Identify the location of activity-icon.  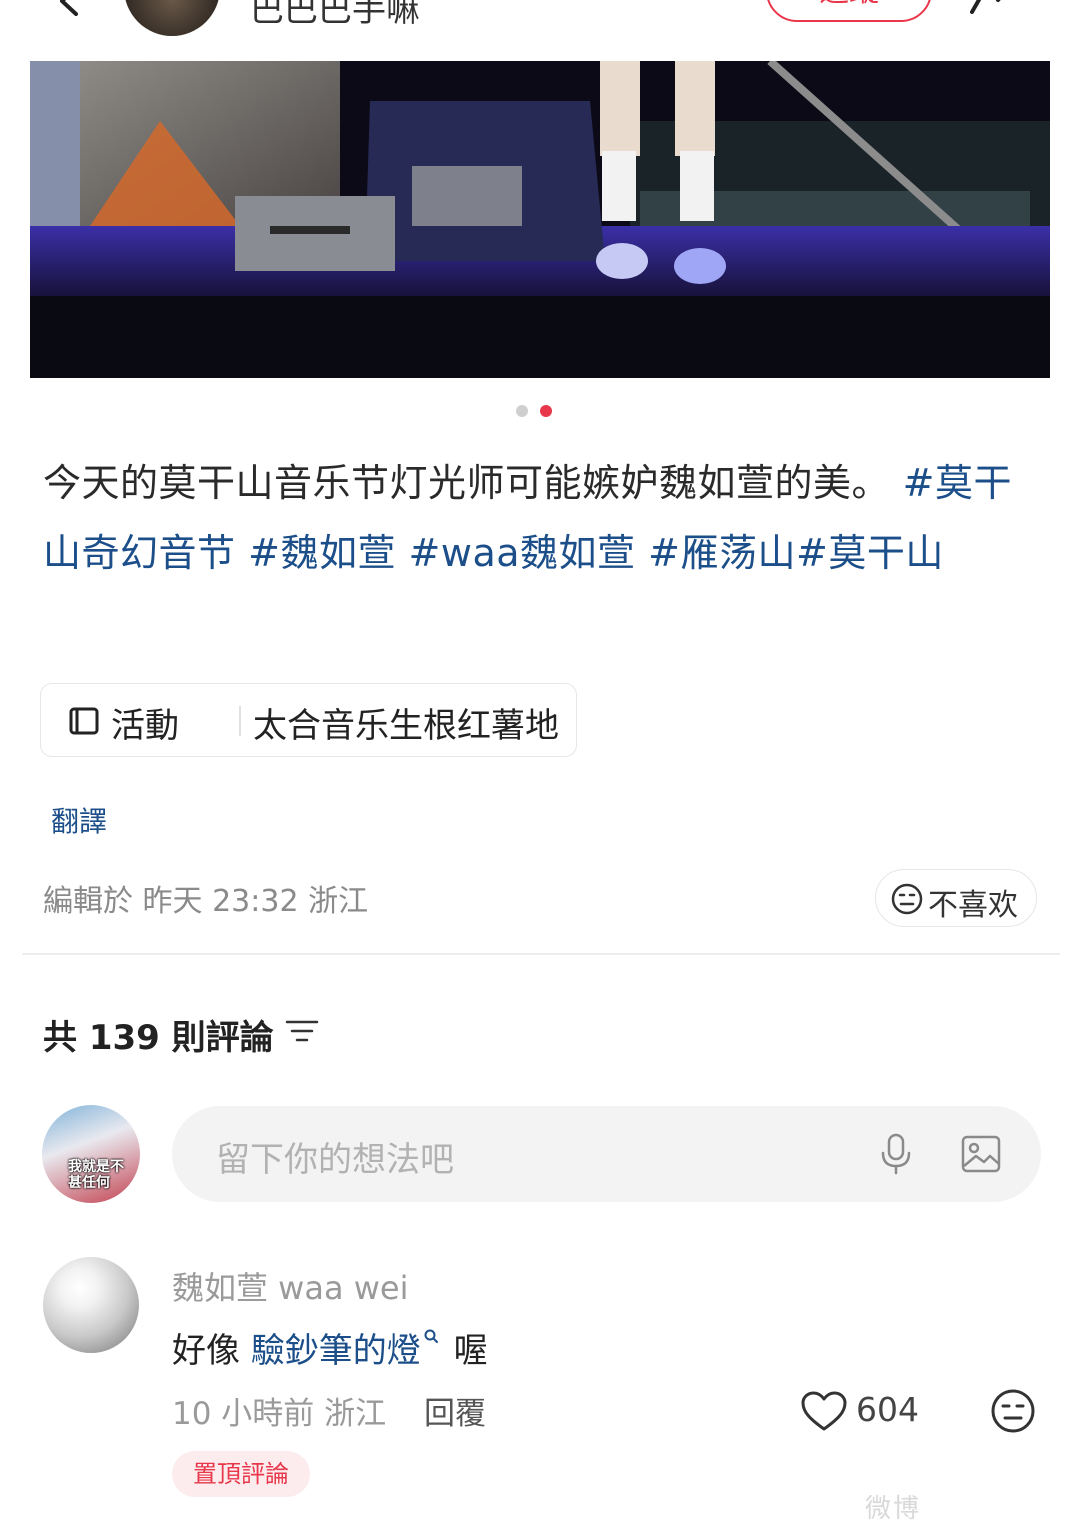
(84, 721).